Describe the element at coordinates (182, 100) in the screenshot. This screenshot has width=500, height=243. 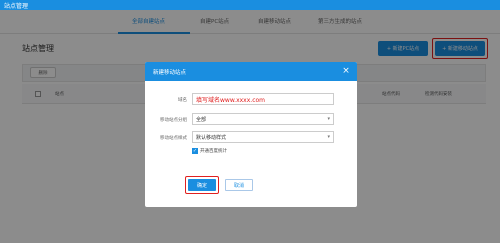
I see `domain-label: 域名` at that location.